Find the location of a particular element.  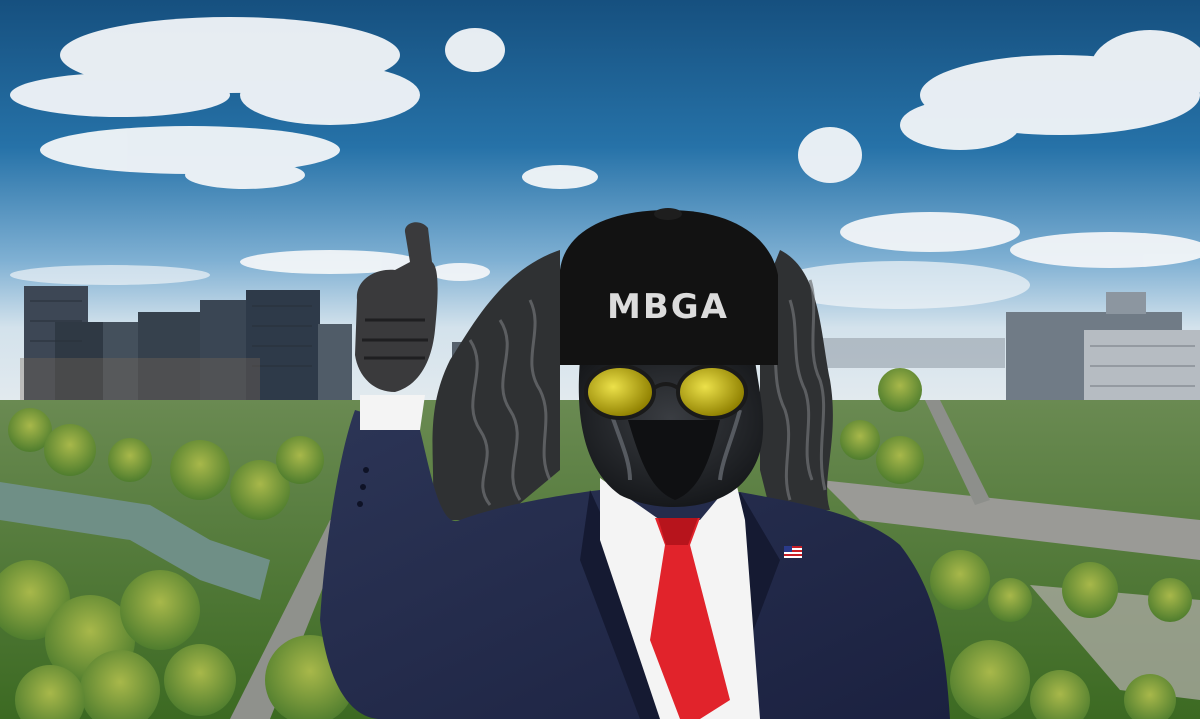

us-flag-pin-icon is located at coordinates (793, 552).